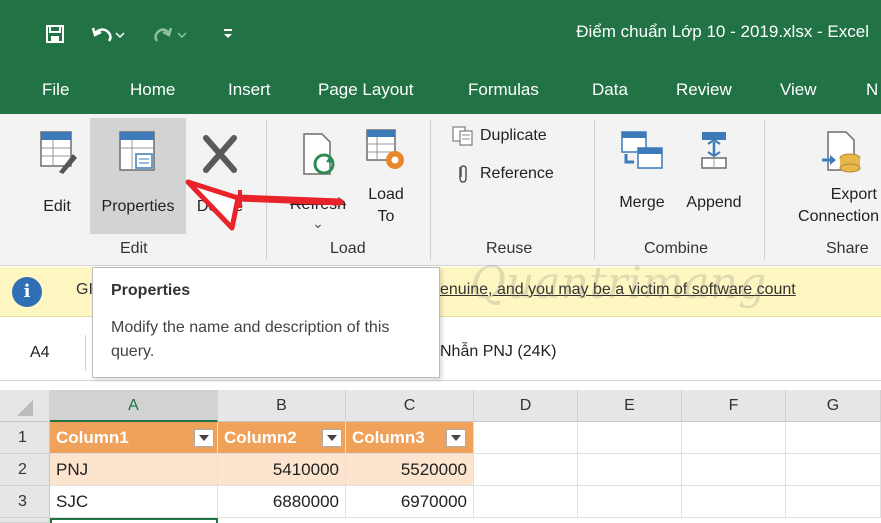 The image size is (881, 523). Describe the element at coordinates (134, 502) in the screenshot. I see `table-cell: SJC` at that location.